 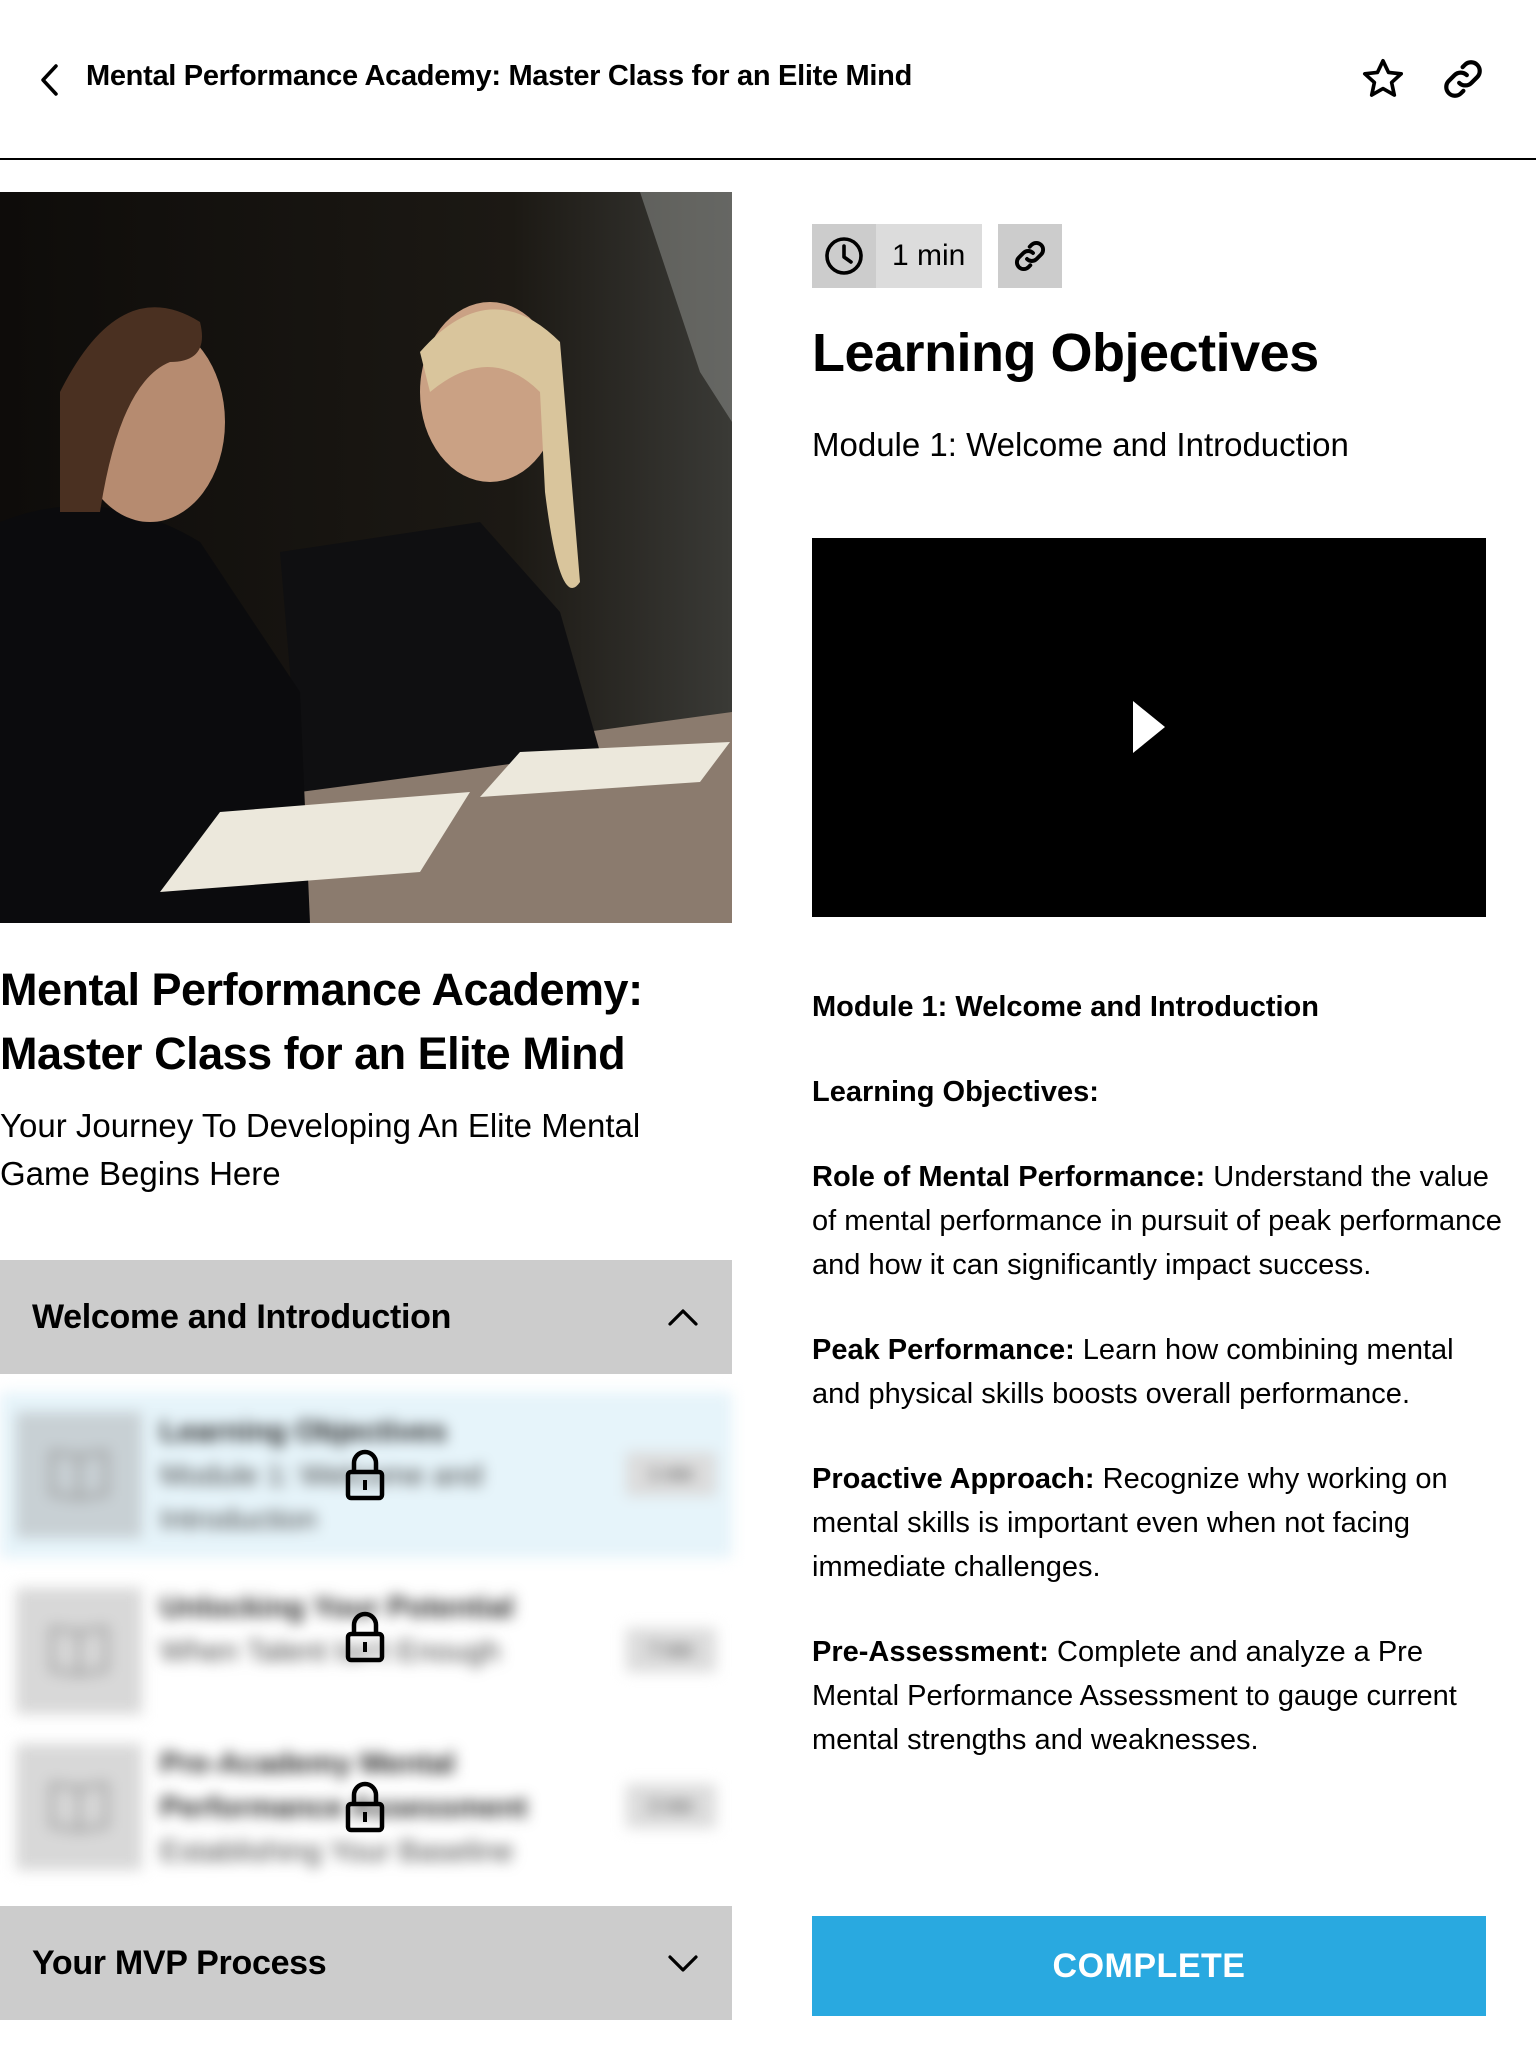 I want to click on play-icon, so click(x=1149, y=727).